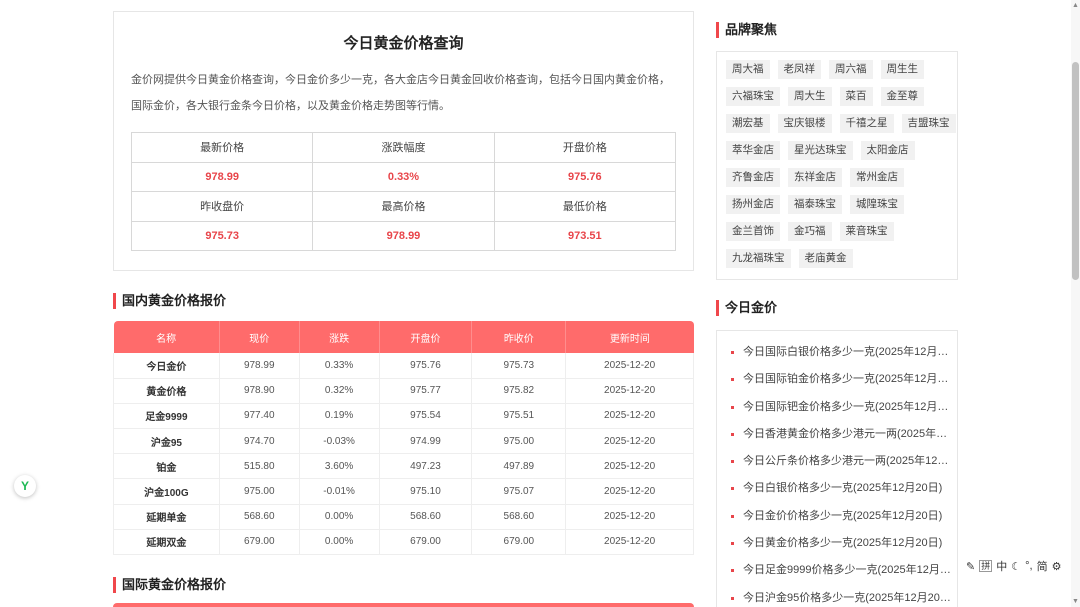  What do you see at coordinates (1075, 171) in the screenshot?
I see `scrollbar-thumb` at bounding box center [1075, 171].